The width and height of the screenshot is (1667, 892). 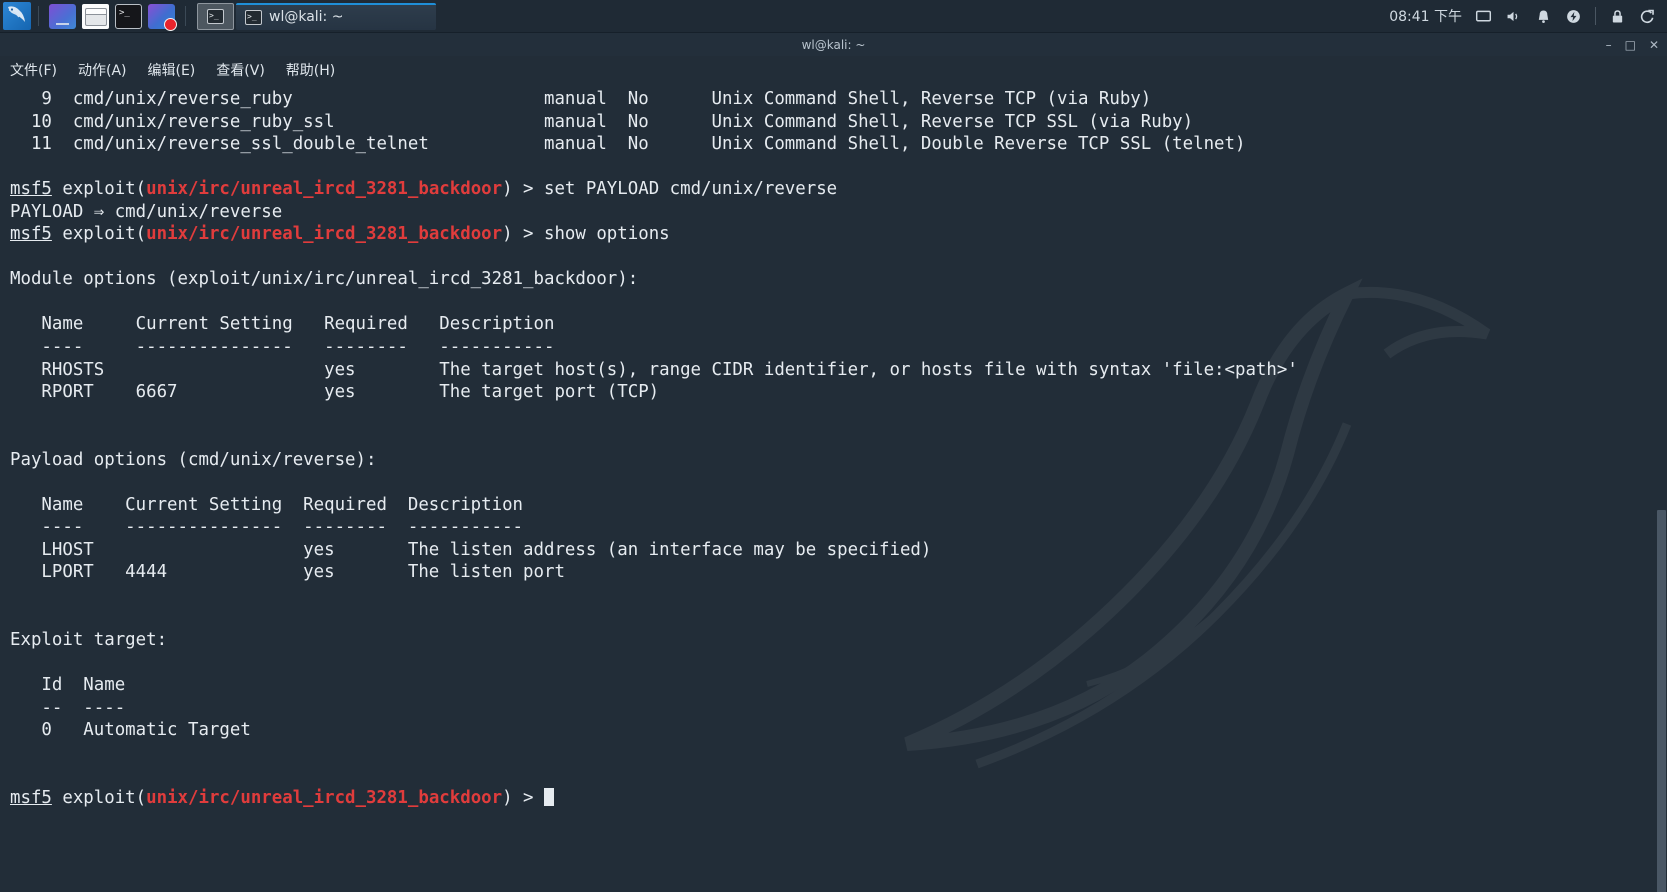 What do you see at coordinates (1513, 16) in the screenshot?
I see `volume-icon` at bounding box center [1513, 16].